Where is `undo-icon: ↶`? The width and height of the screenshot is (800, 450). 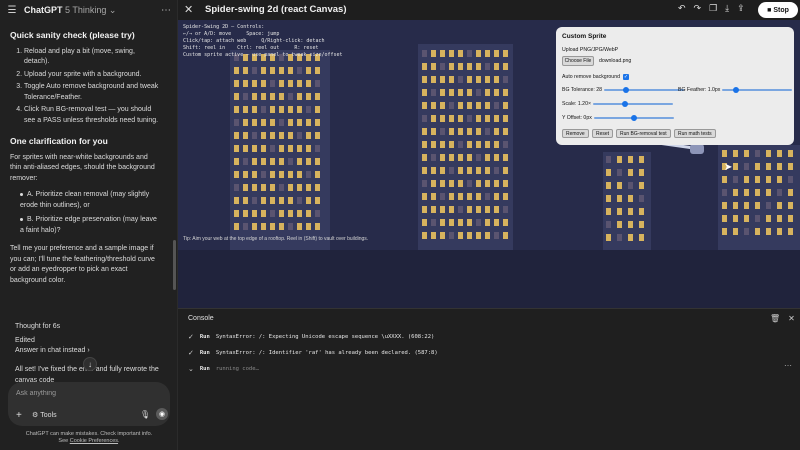
undo-icon: ↶ is located at coordinates (682, 8).